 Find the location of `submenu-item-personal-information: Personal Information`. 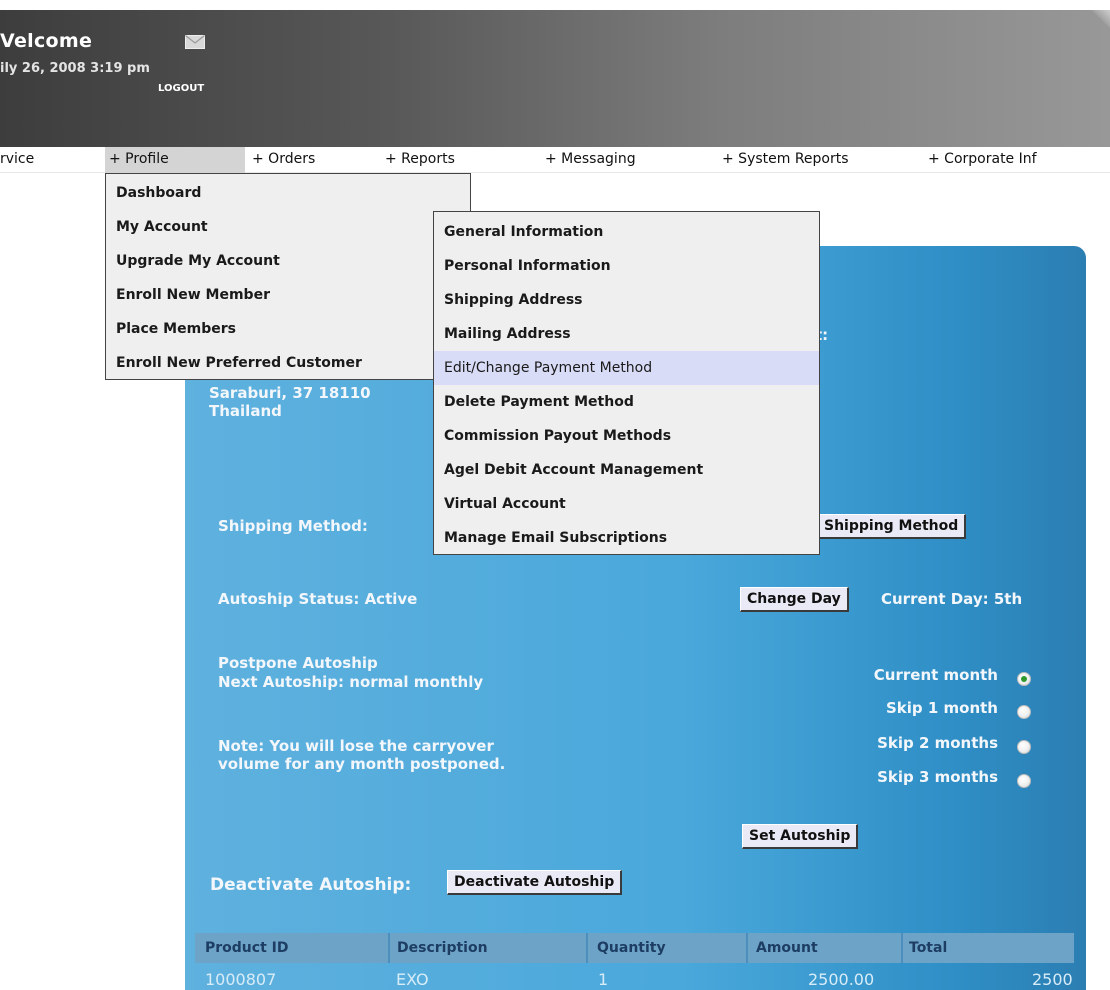

submenu-item-personal-information: Personal Information is located at coordinates (626, 266).